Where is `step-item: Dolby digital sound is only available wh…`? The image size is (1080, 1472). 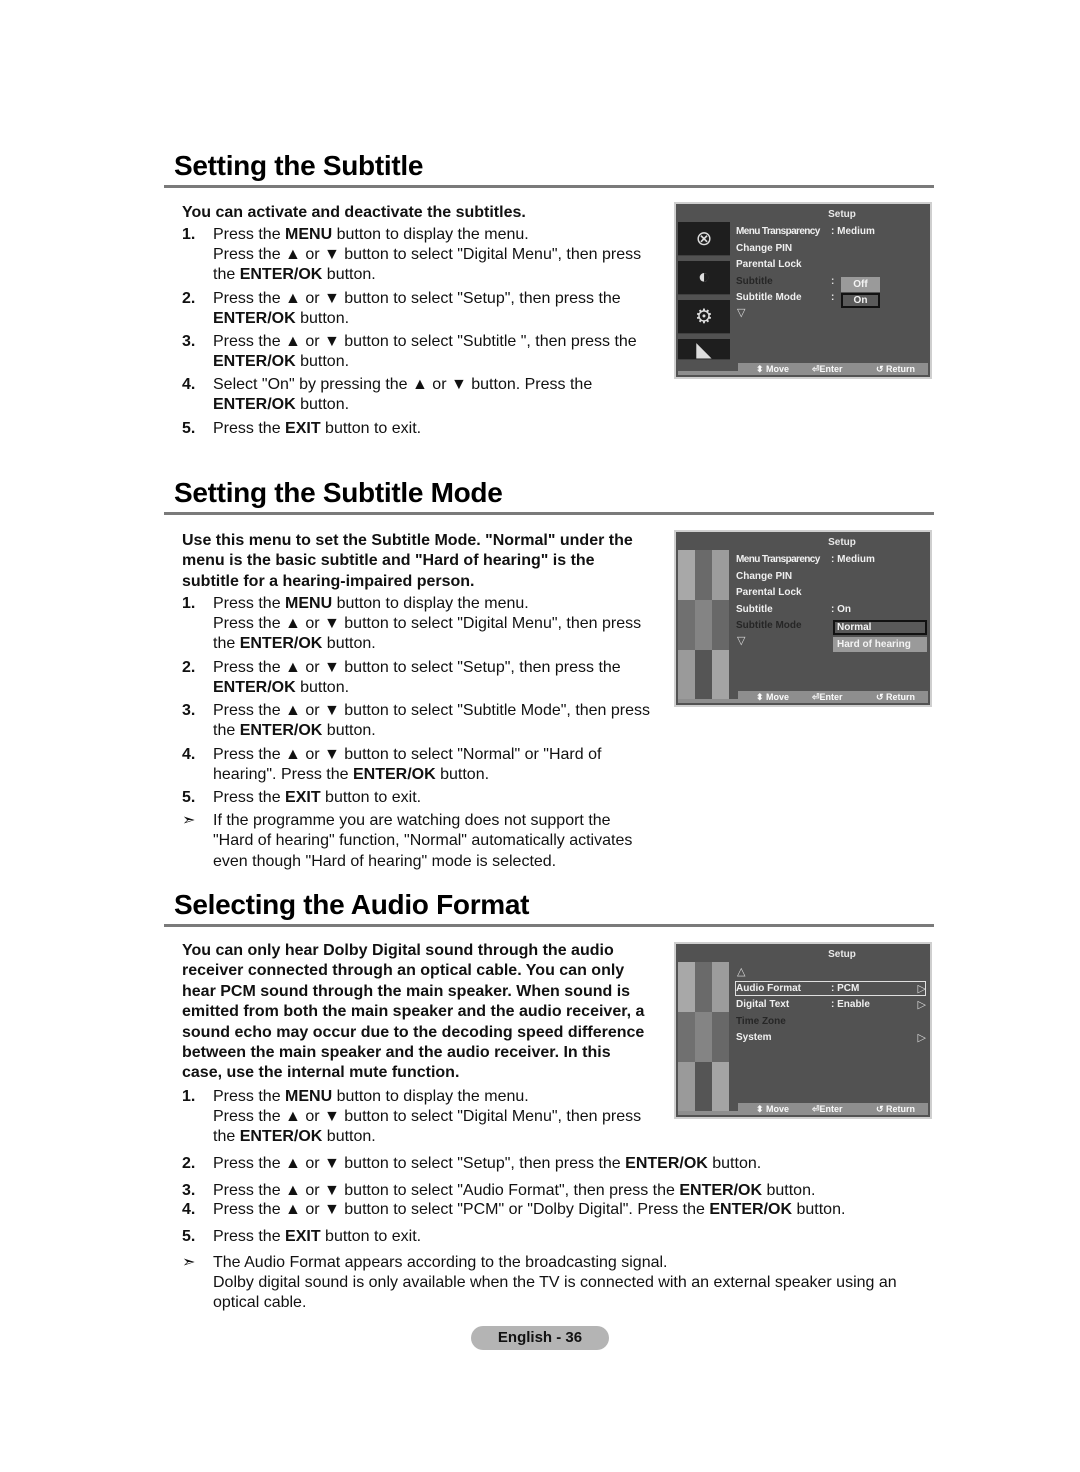 step-item: Dolby digital sound is only available wh… is located at coordinates (552, 1293).